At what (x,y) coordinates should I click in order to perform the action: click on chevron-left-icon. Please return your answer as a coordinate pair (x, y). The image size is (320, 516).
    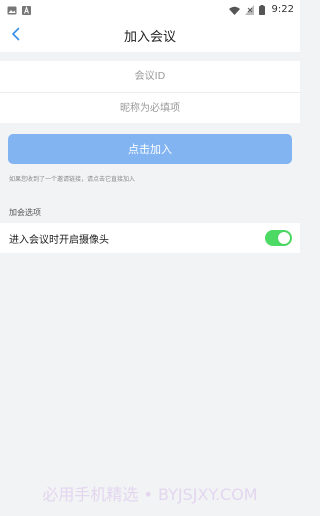
    Looking at the image, I should click on (16, 35).